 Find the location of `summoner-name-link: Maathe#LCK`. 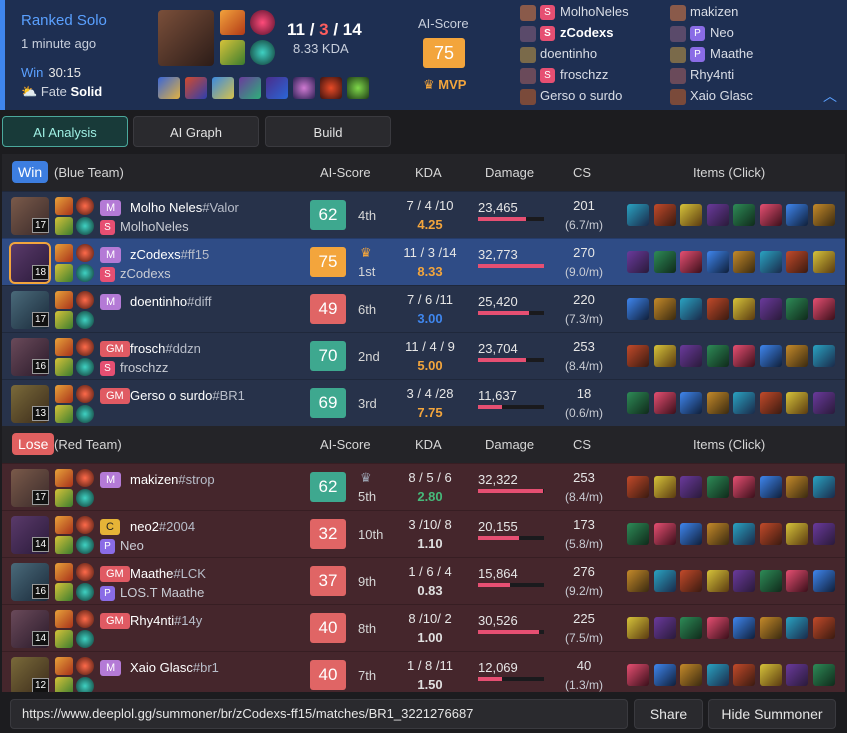

summoner-name-link: Maathe#LCK is located at coordinates (168, 573).